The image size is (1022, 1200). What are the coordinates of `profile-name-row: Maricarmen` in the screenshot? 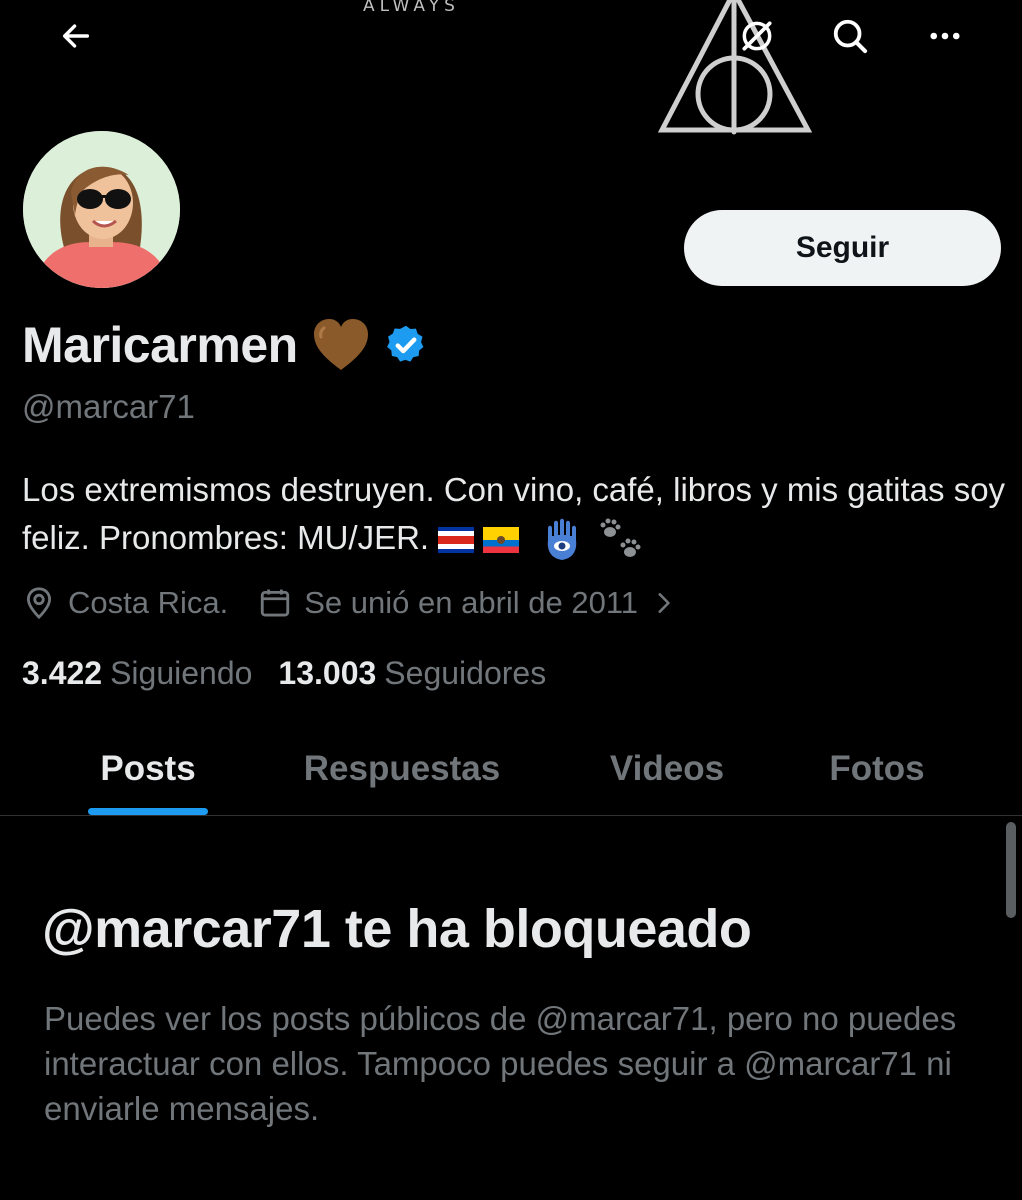 It's located at (225, 345).